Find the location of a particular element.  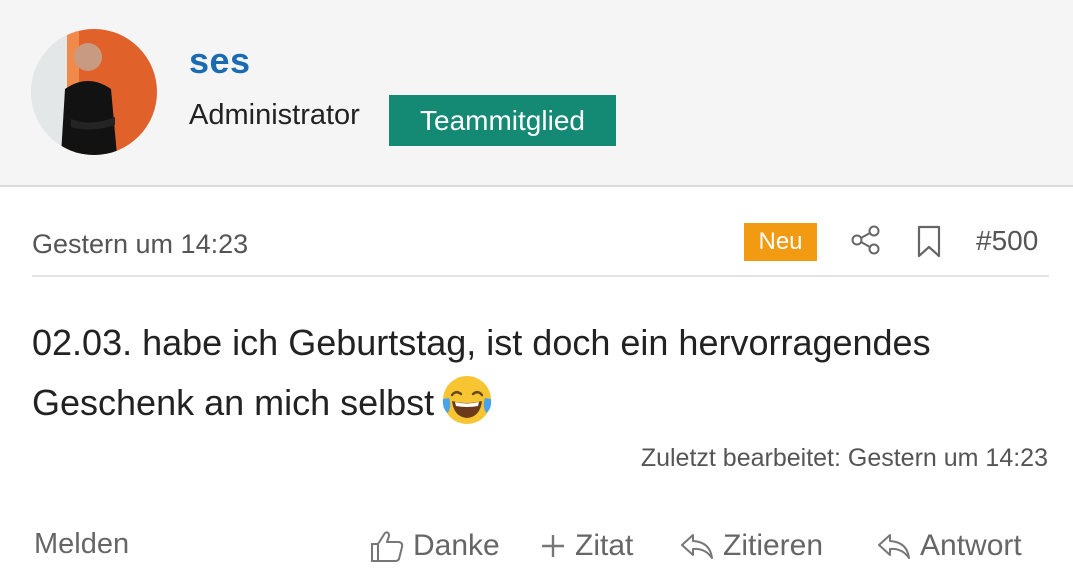

reply-button: Antwort is located at coordinates (949, 546).